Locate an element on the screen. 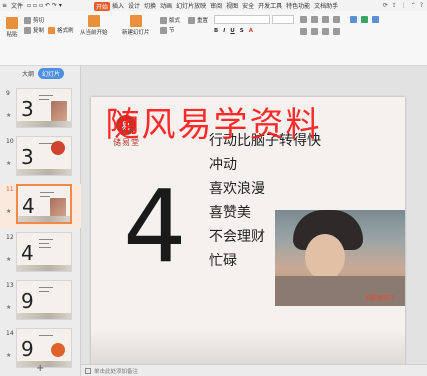  slide-thumbnail: 13 ★ 9 is located at coordinates (40, 302).